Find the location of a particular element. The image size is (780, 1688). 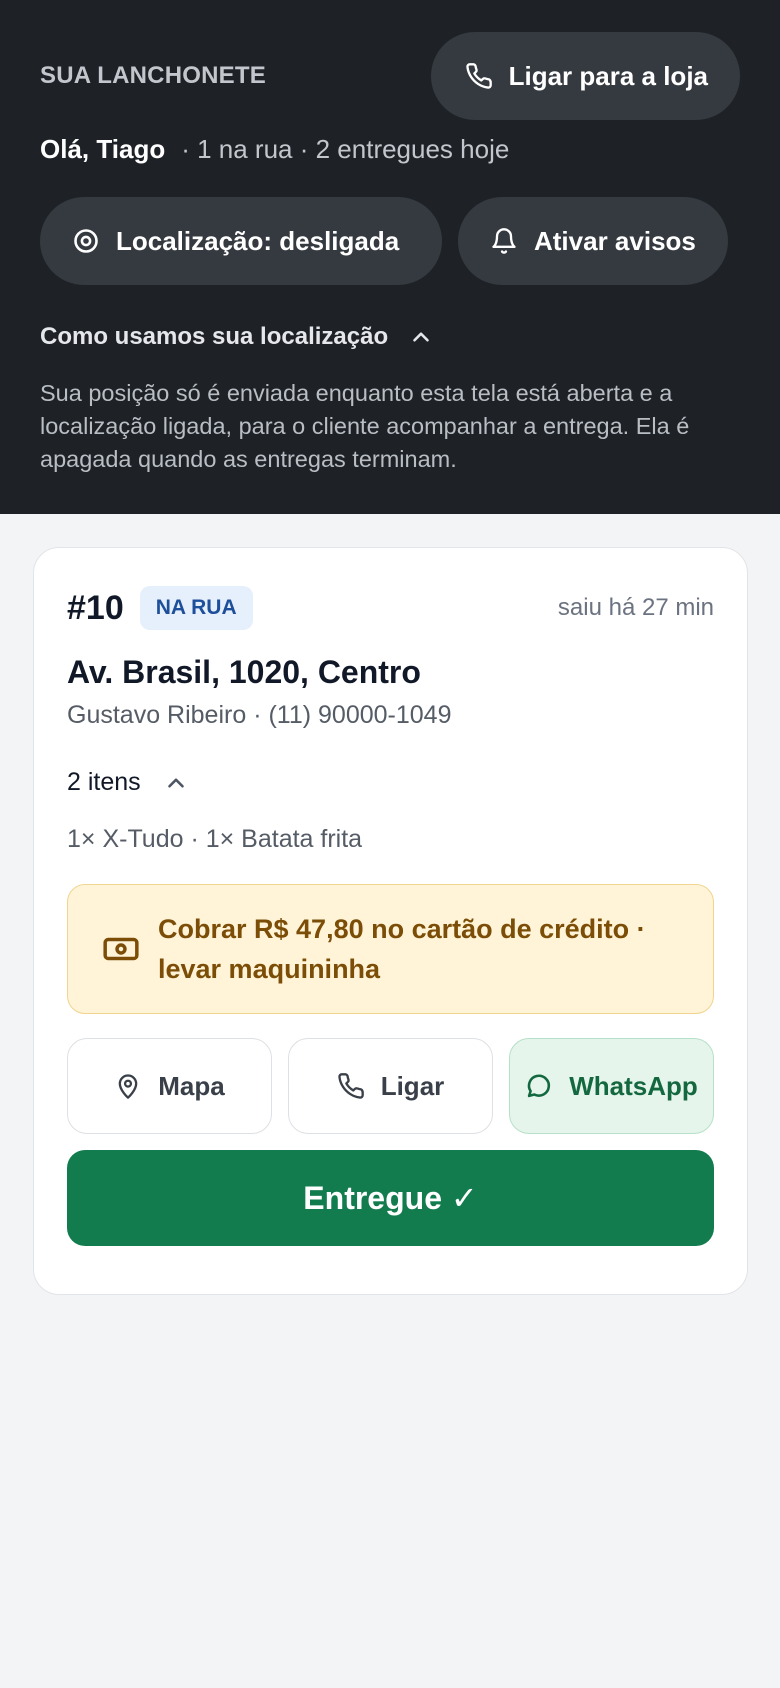

customer-info: Gustavo Ribeiro · (11) 90000-1049 is located at coordinates (259, 715).